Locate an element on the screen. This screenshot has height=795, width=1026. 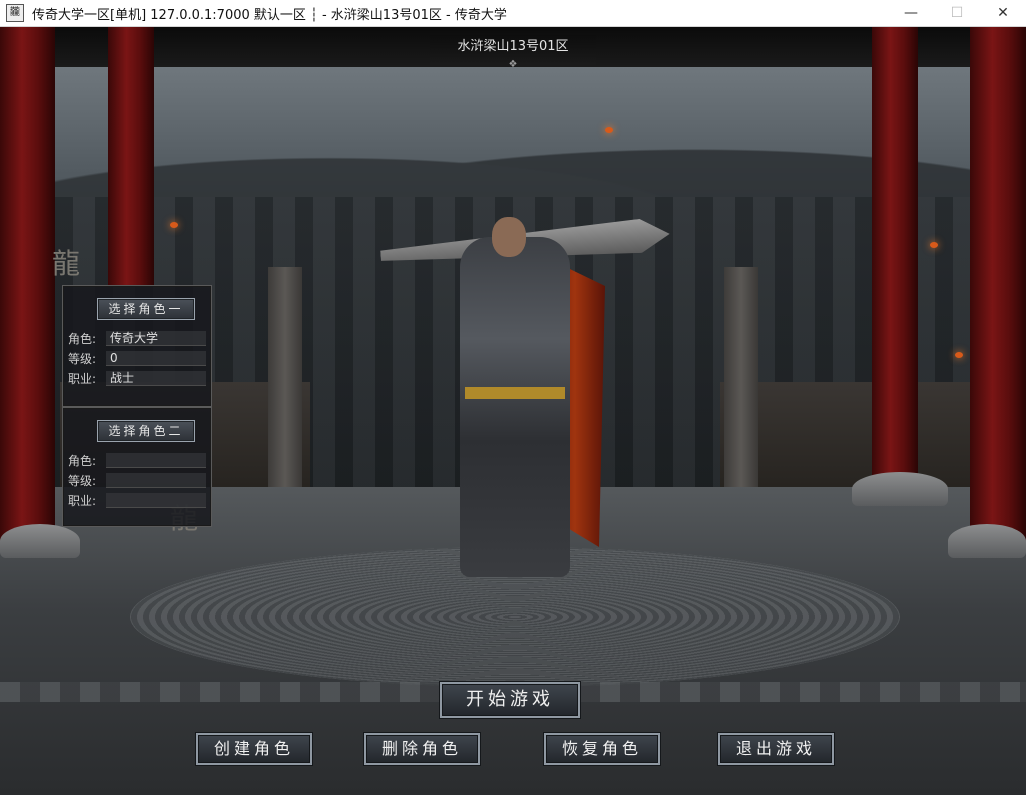
slot1-level-row: 等级: 0 is located at coordinates (137, 358).